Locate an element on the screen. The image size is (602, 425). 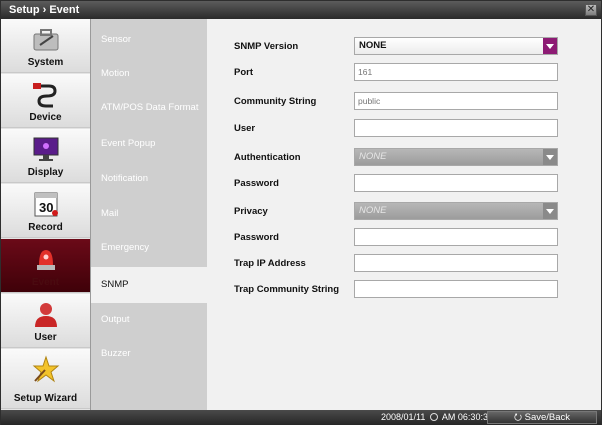
sidebar-item-label: Event is located at coordinates (45, 282).